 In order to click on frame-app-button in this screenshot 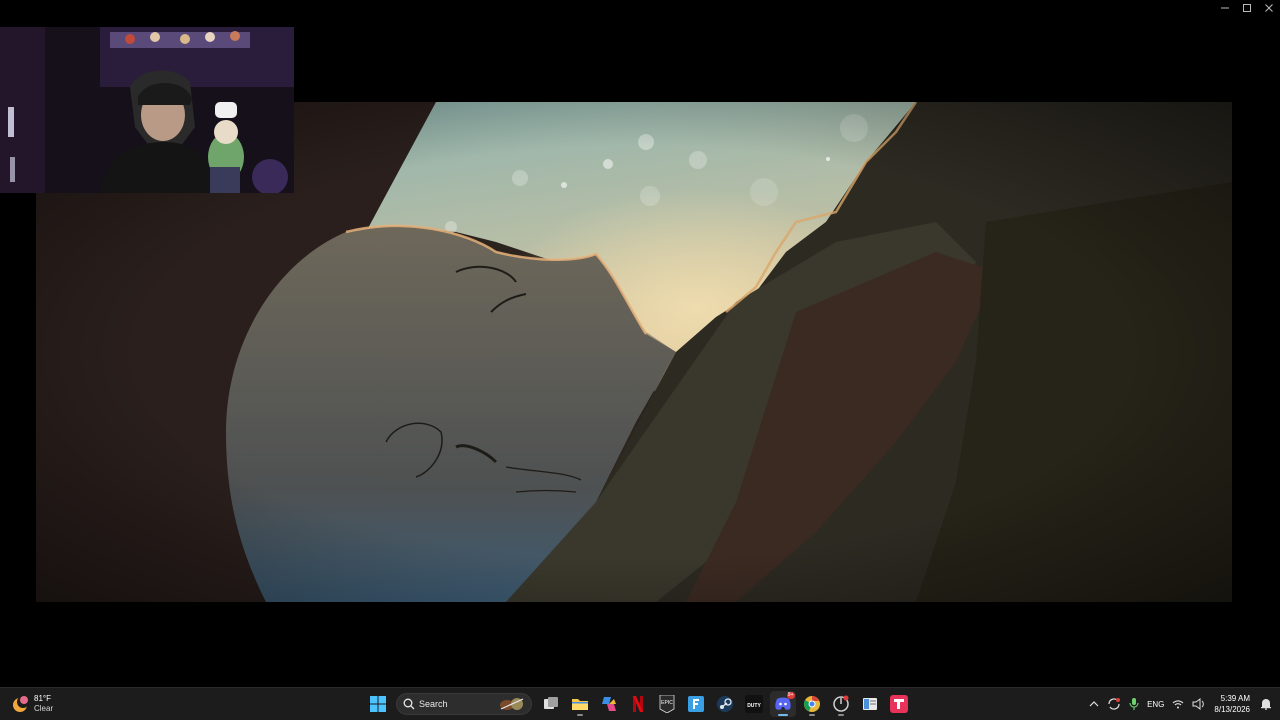, I will do `click(696, 704)`.